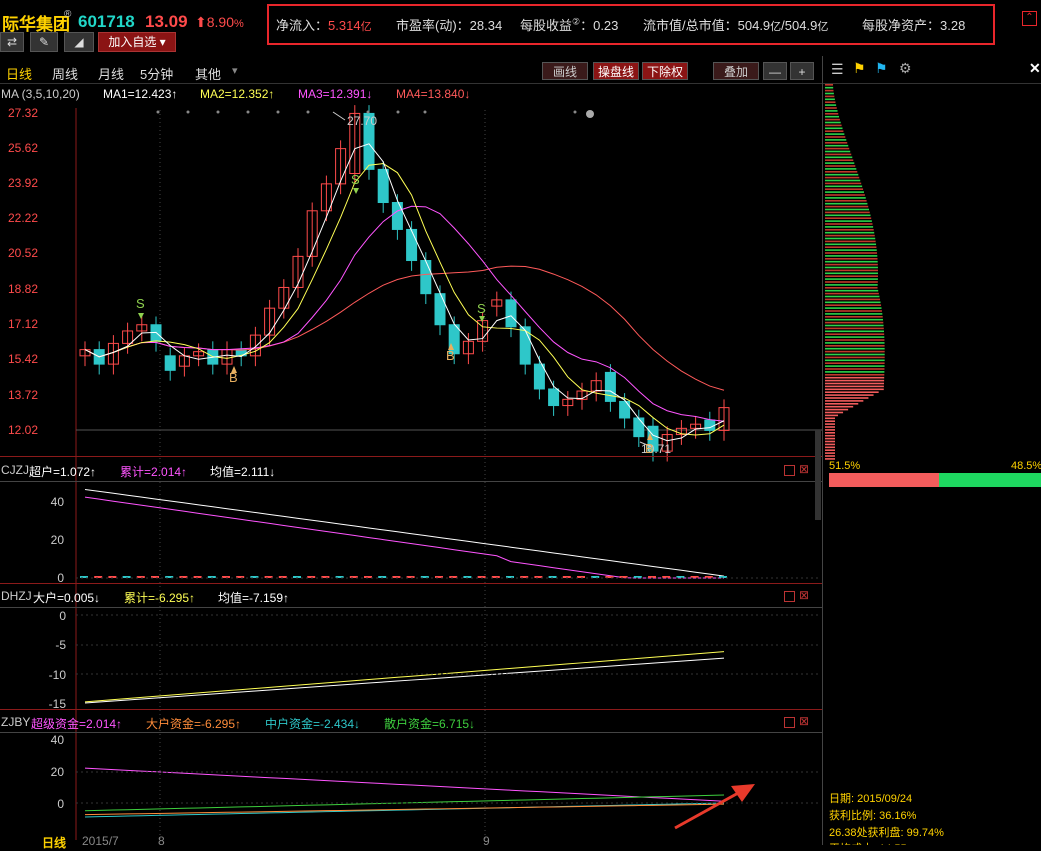 This screenshot has height=851, width=1041. Describe the element at coordinates (914, 25) in the screenshot. I see `net-asset-per-share: 每股净资产：3.28` at that location.